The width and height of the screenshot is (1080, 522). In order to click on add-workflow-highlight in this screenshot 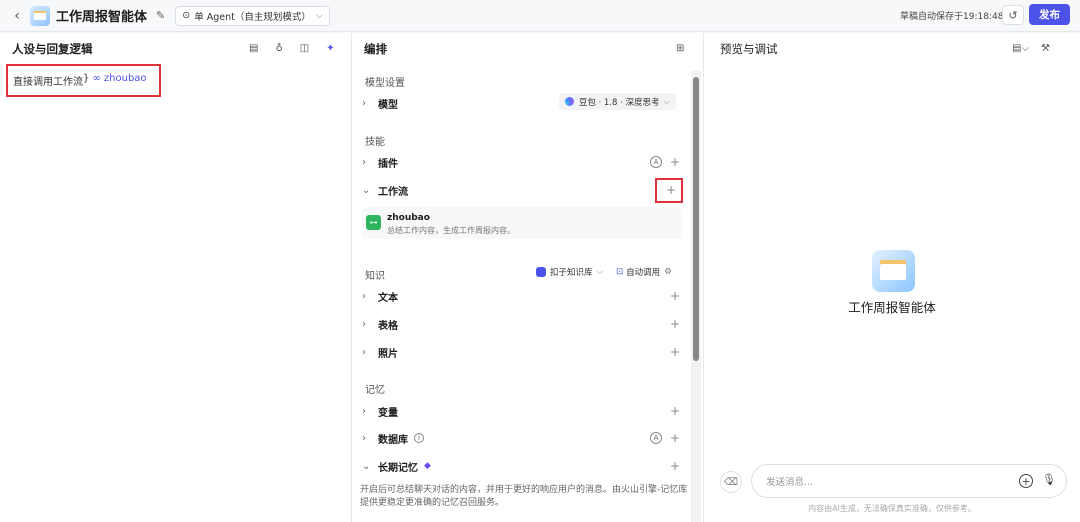, I will do `click(669, 190)`.